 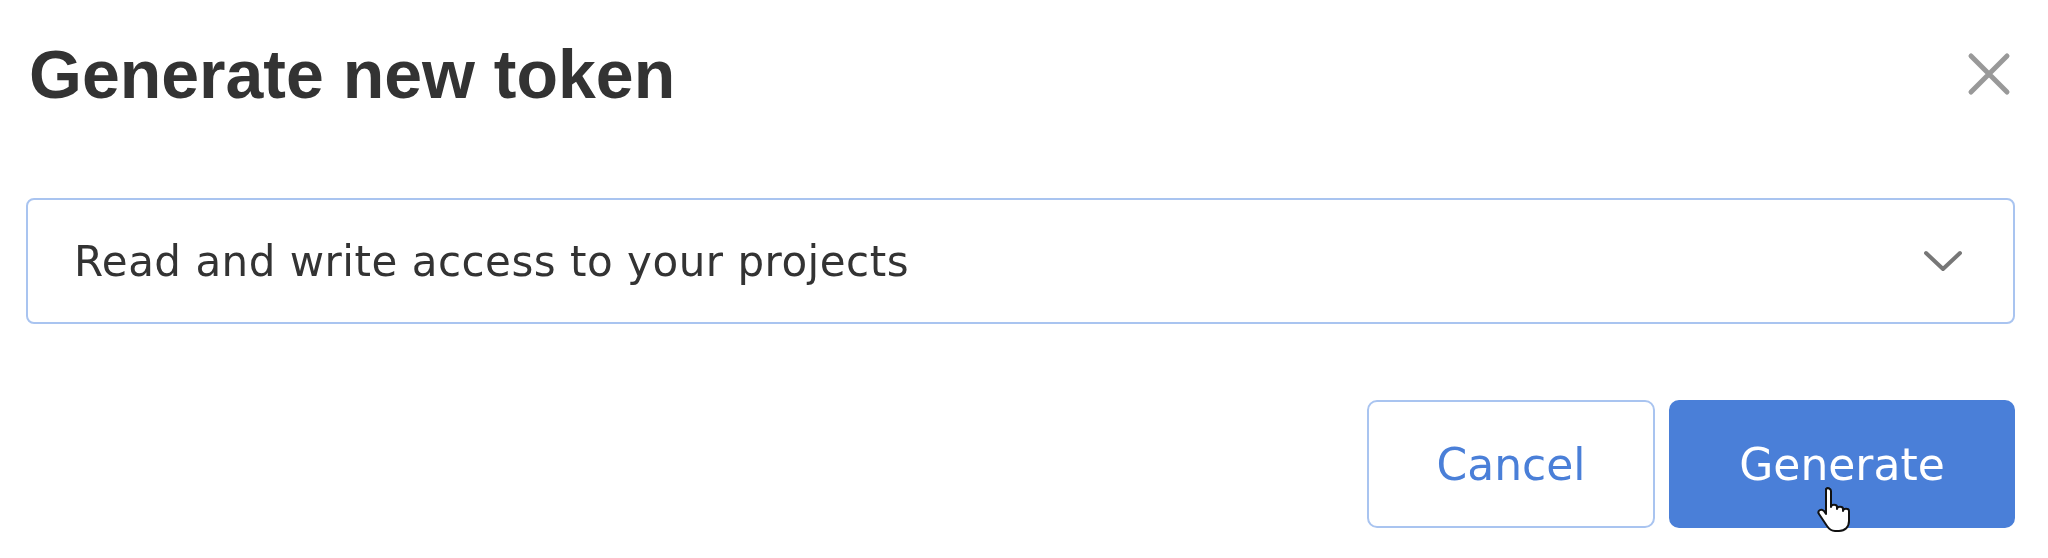 What do you see at coordinates (1943, 261) in the screenshot?
I see `chevron-down-icon` at bounding box center [1943, 261].